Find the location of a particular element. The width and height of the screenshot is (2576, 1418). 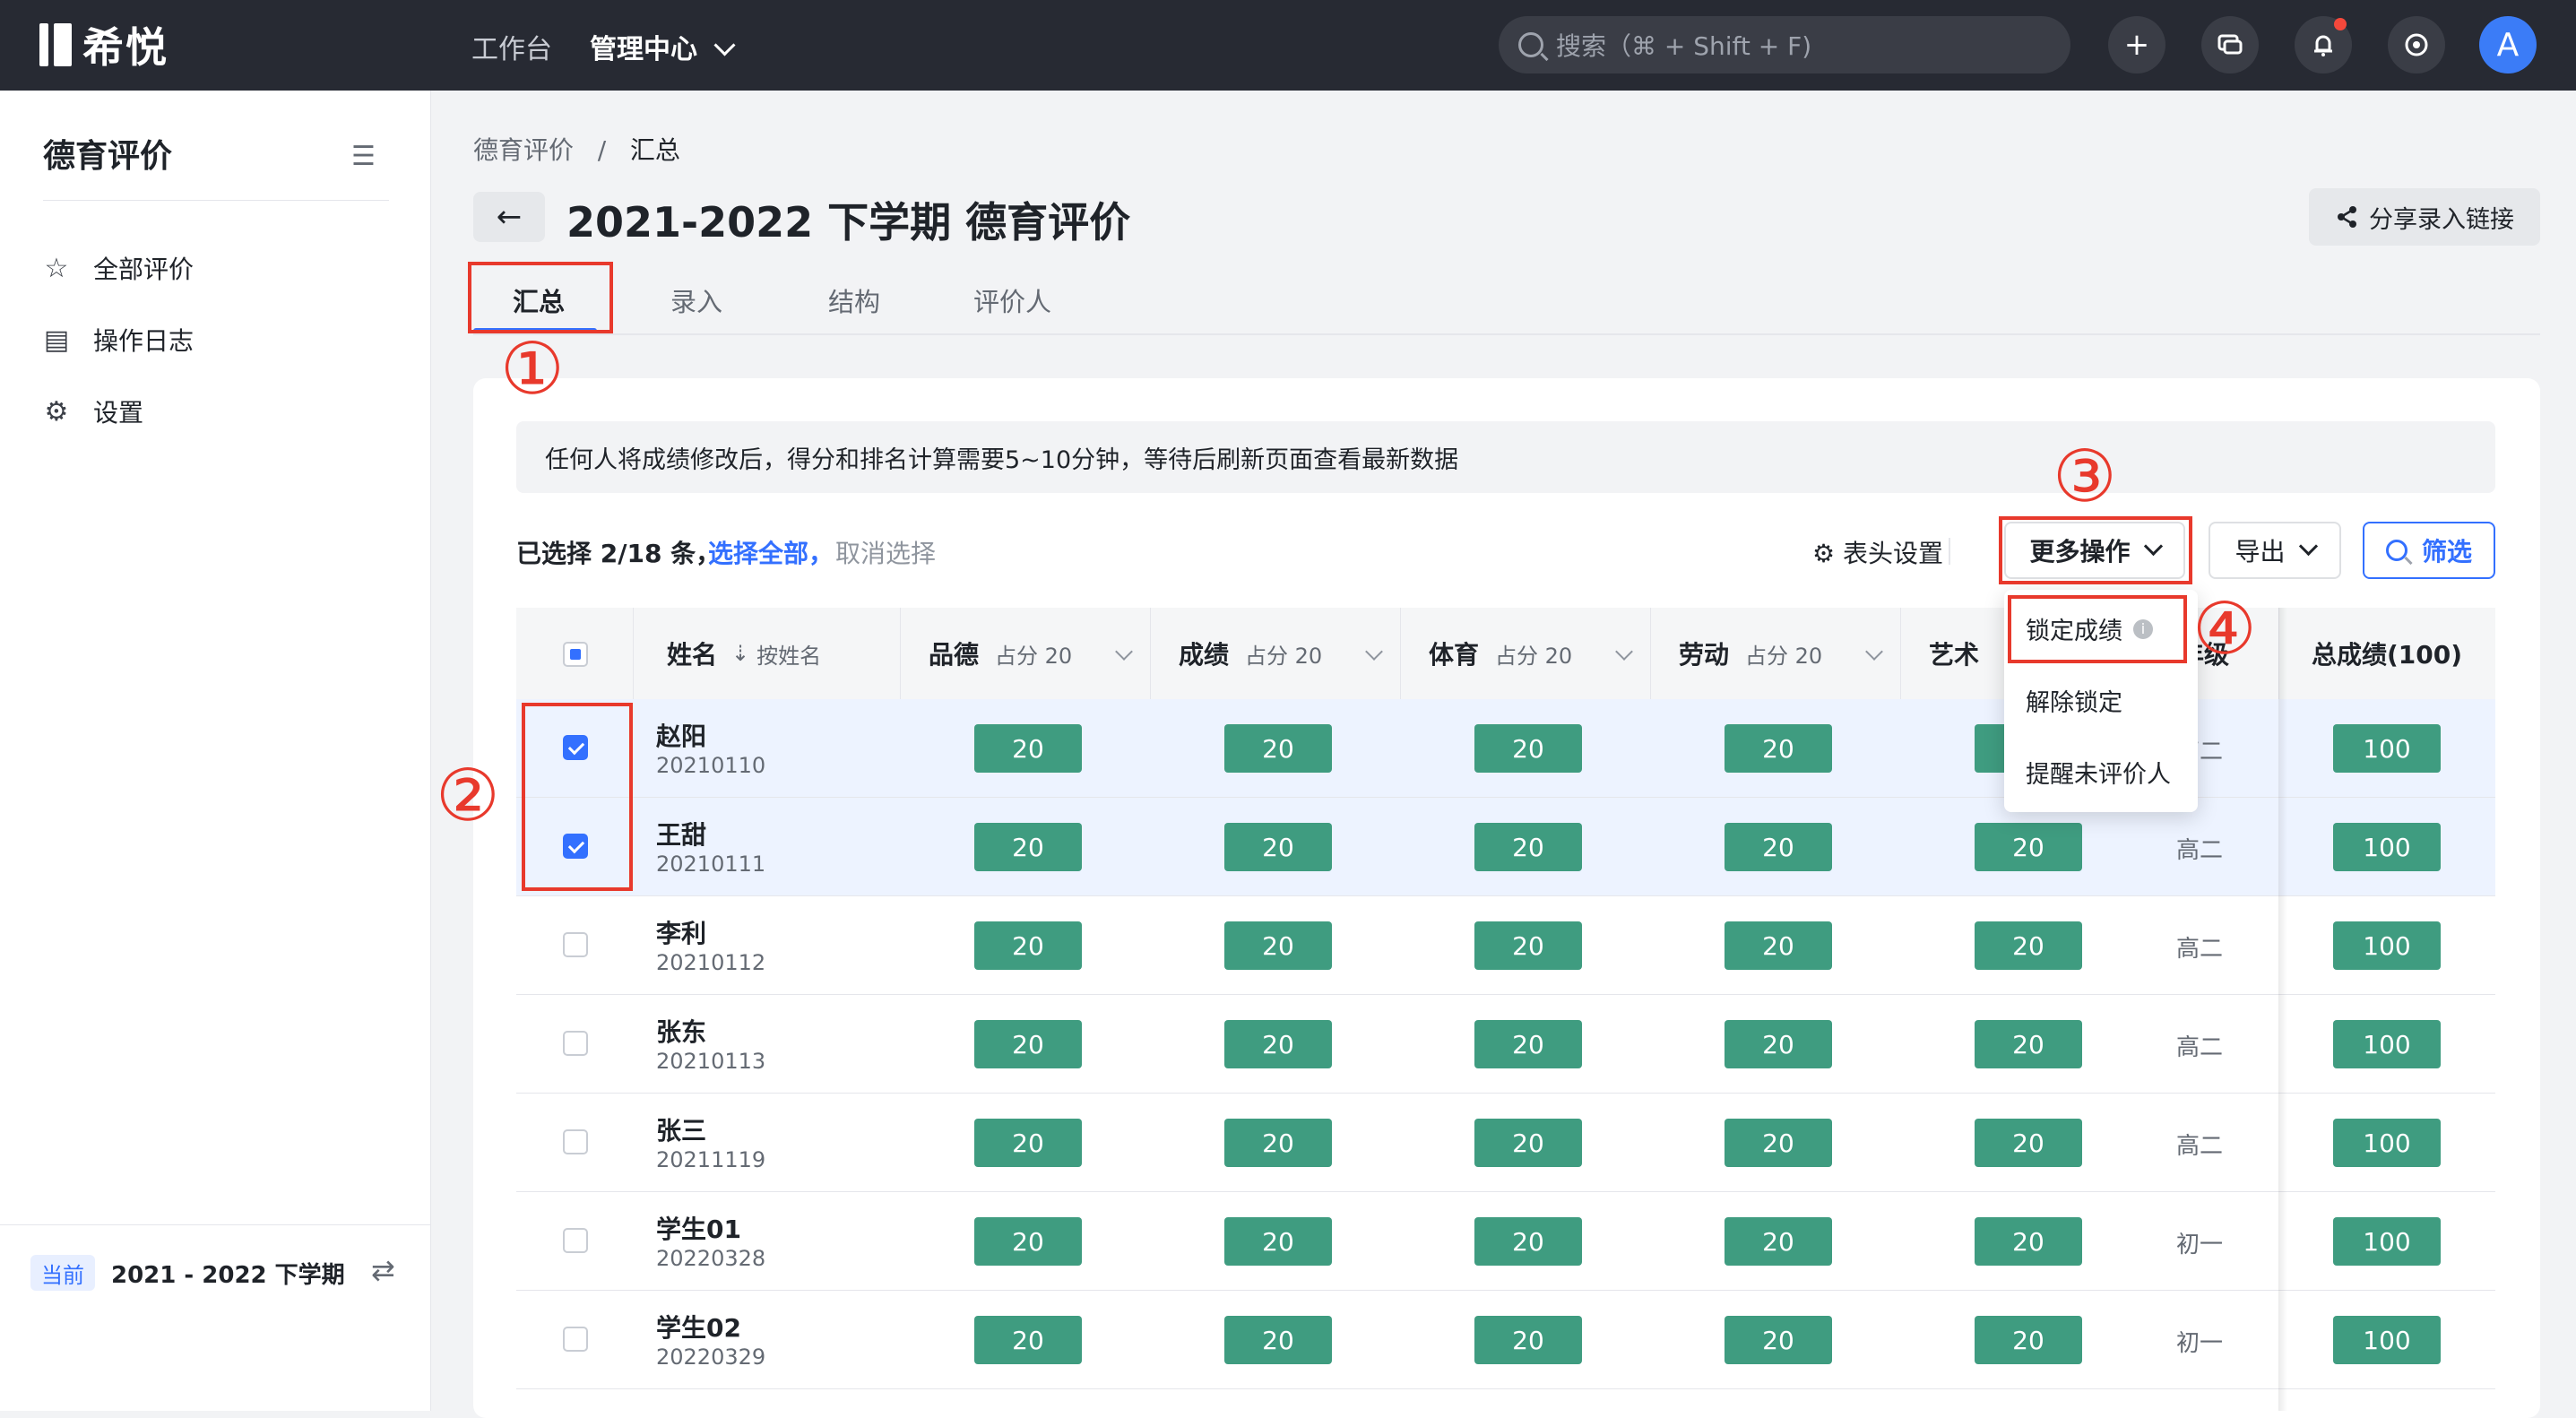

header-name: 姓名 ⇣ 按姓名 is located at coordinates (766, 653).